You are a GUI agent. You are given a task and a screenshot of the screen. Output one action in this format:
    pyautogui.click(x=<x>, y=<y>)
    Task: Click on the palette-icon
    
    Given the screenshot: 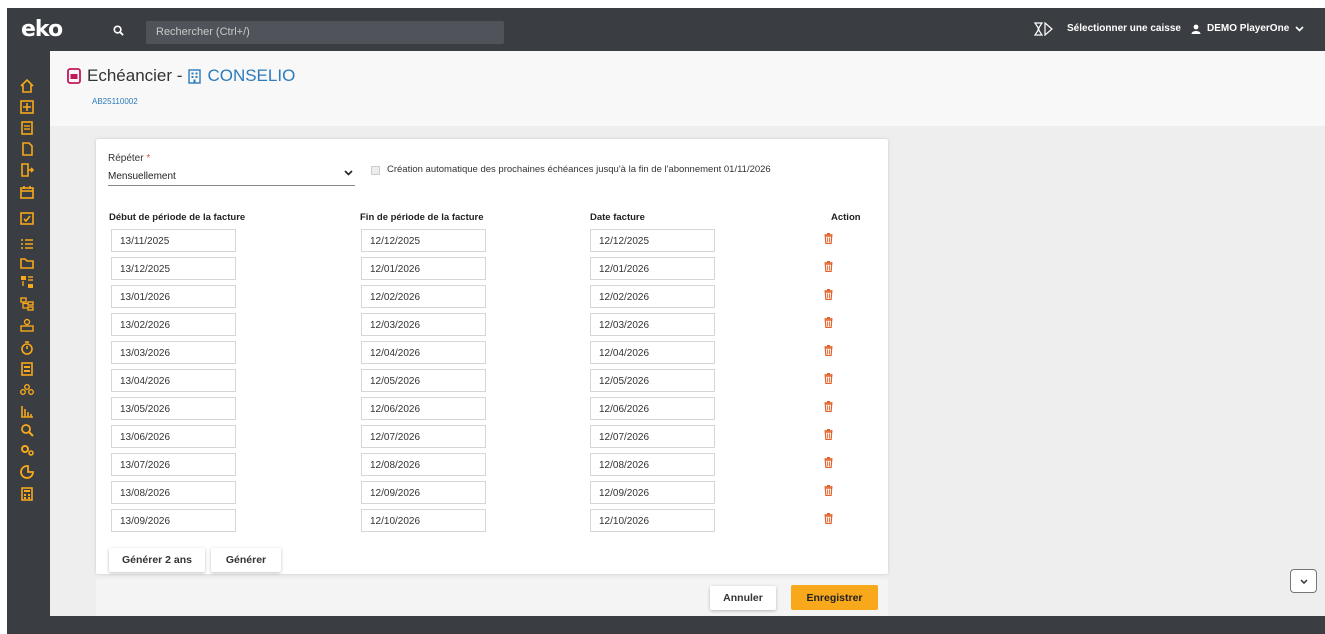 What is the action you would take?
    pyautogui.click(x=27, y=472)
    